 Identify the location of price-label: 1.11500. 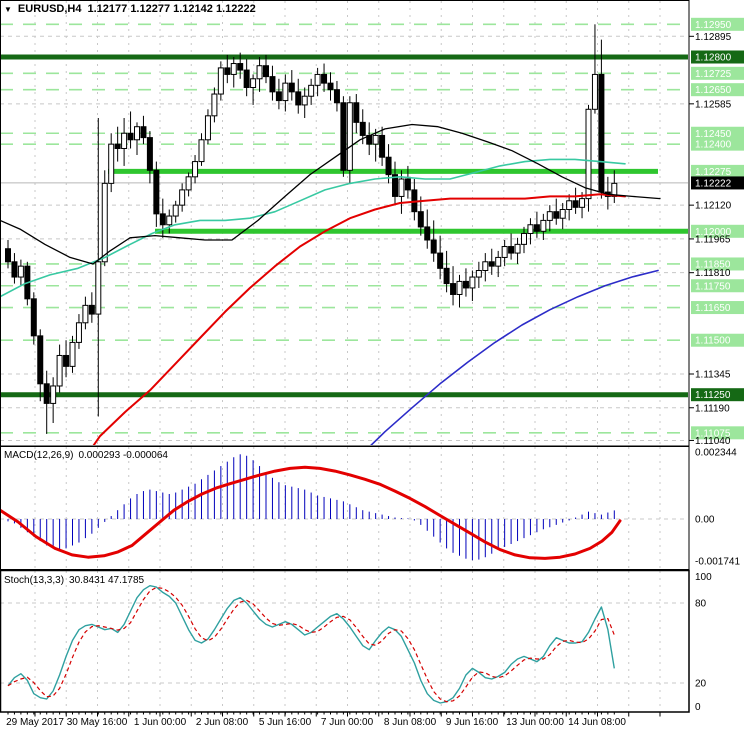
(713, 341).